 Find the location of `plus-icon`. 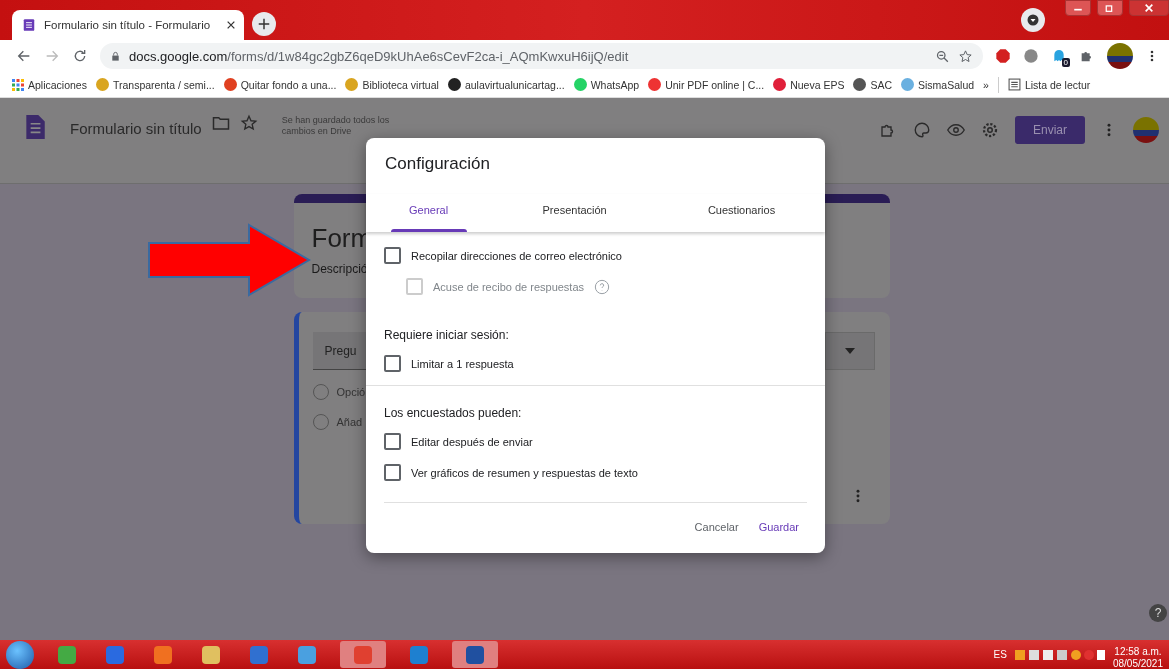

plus-icon is located at coordinates (264, 24).